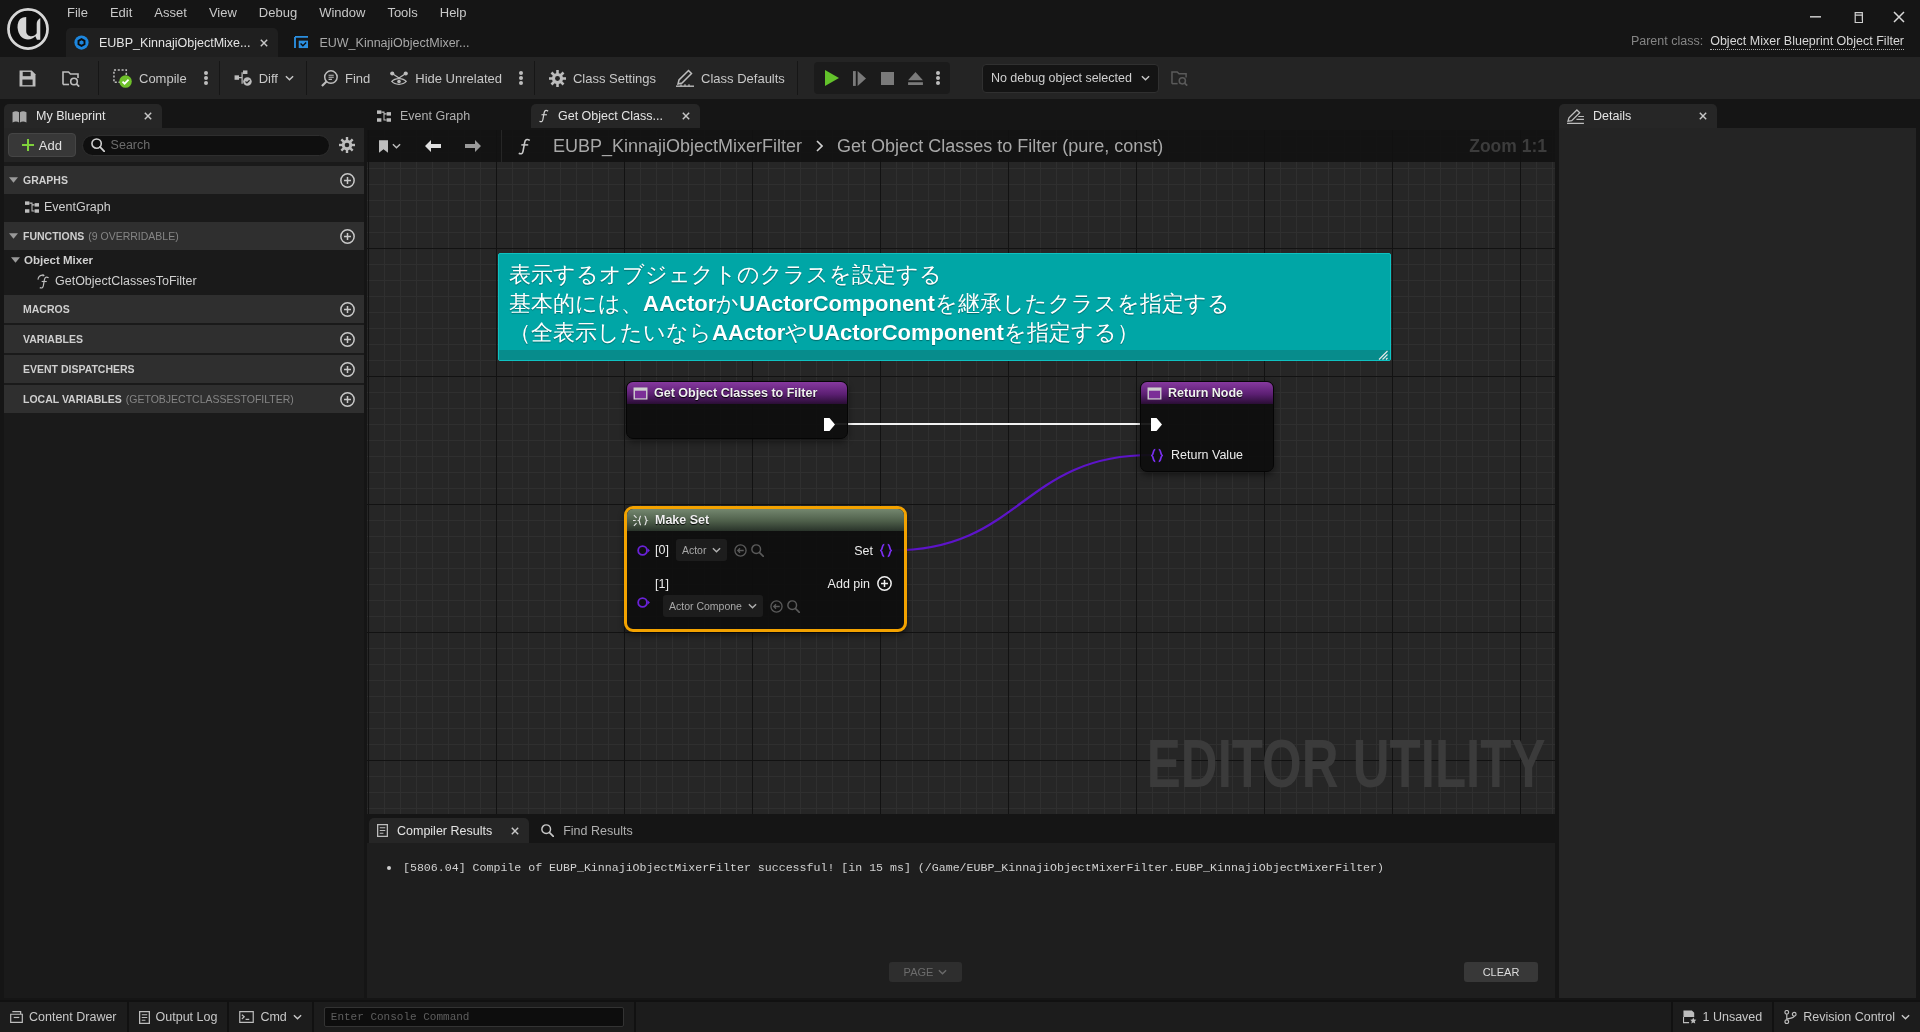 The image size is (1920, 1032). Describe the element at coordinates (63, 1017) in the screenshot. I see `status-bar-button: Content Drawer` at that location.